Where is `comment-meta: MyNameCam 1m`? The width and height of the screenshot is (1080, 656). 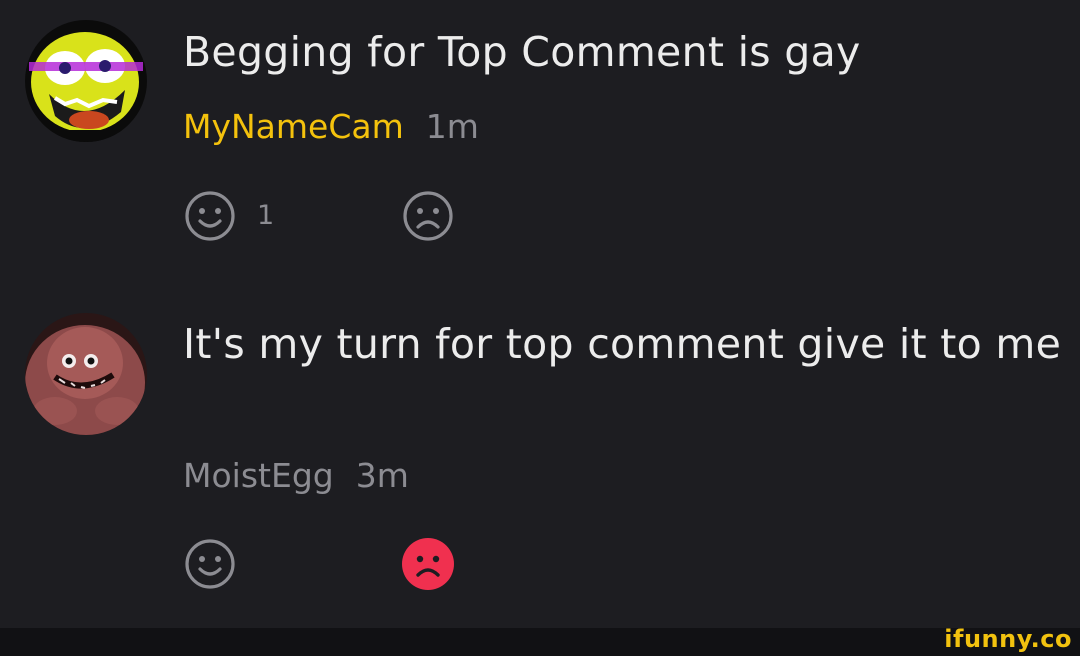
comment-meta: MyNameCam 1m is located at coordinates (331, 127).